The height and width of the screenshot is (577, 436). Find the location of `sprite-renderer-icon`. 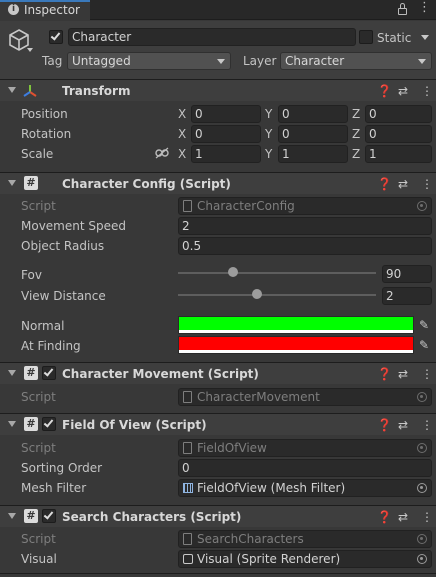

sprite-renderer-icon is located at coordinates (188, 559).